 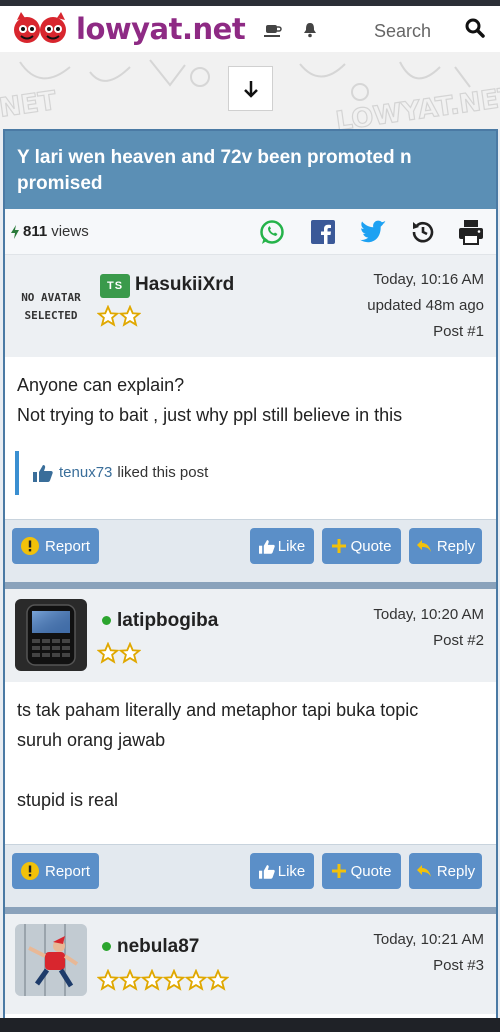 What do you see at coordinates (423, 232) in the screenshot?
I see `history-icon` at bounding box center [423, 232].